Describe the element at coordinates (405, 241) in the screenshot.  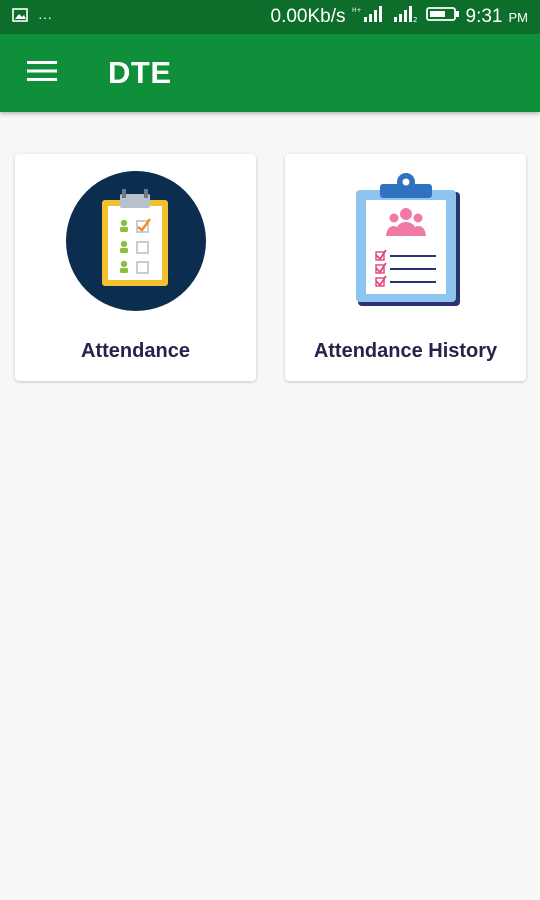
I see `attendance-history-clipboard-icon` at that location.